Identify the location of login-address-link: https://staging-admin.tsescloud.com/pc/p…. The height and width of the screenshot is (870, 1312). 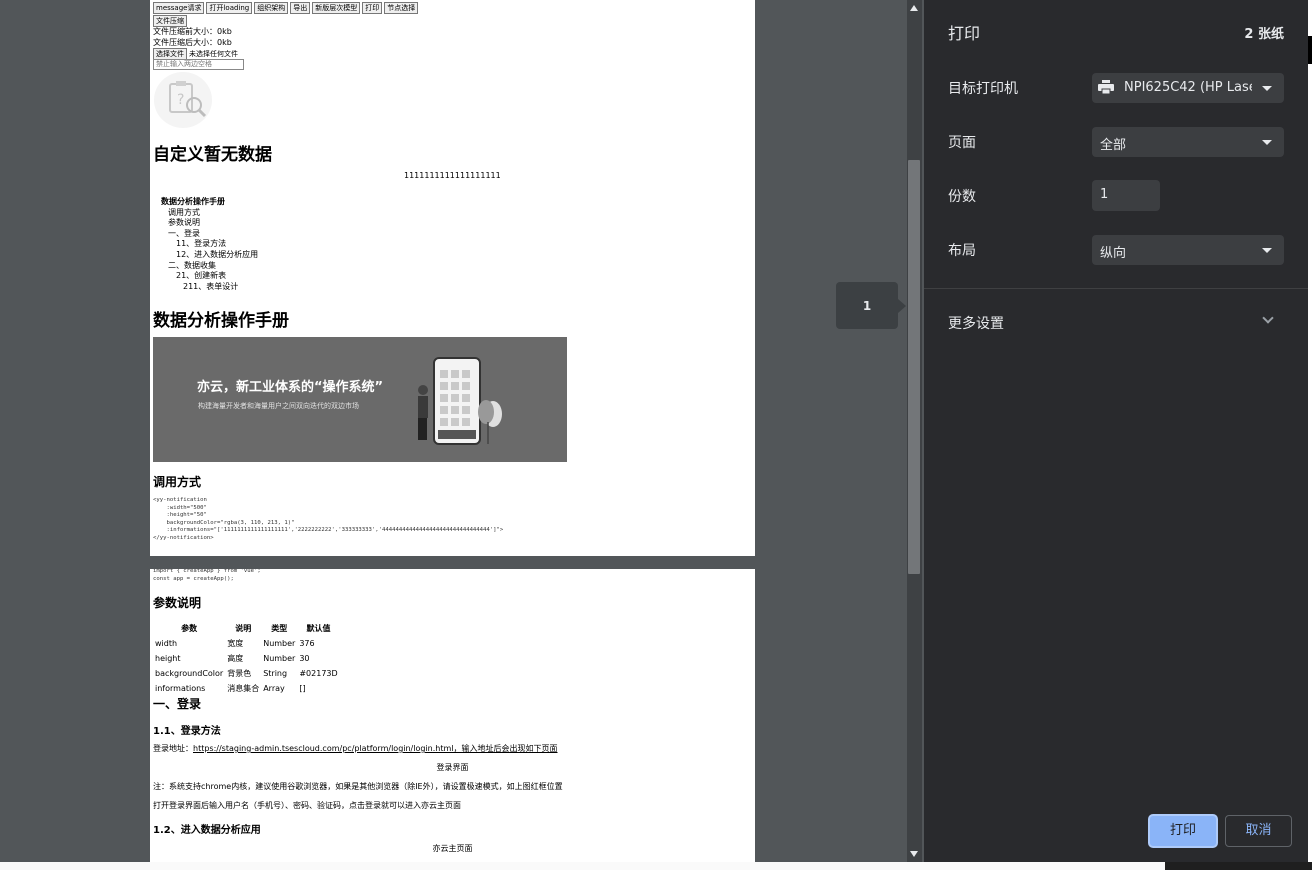
(375, 748).